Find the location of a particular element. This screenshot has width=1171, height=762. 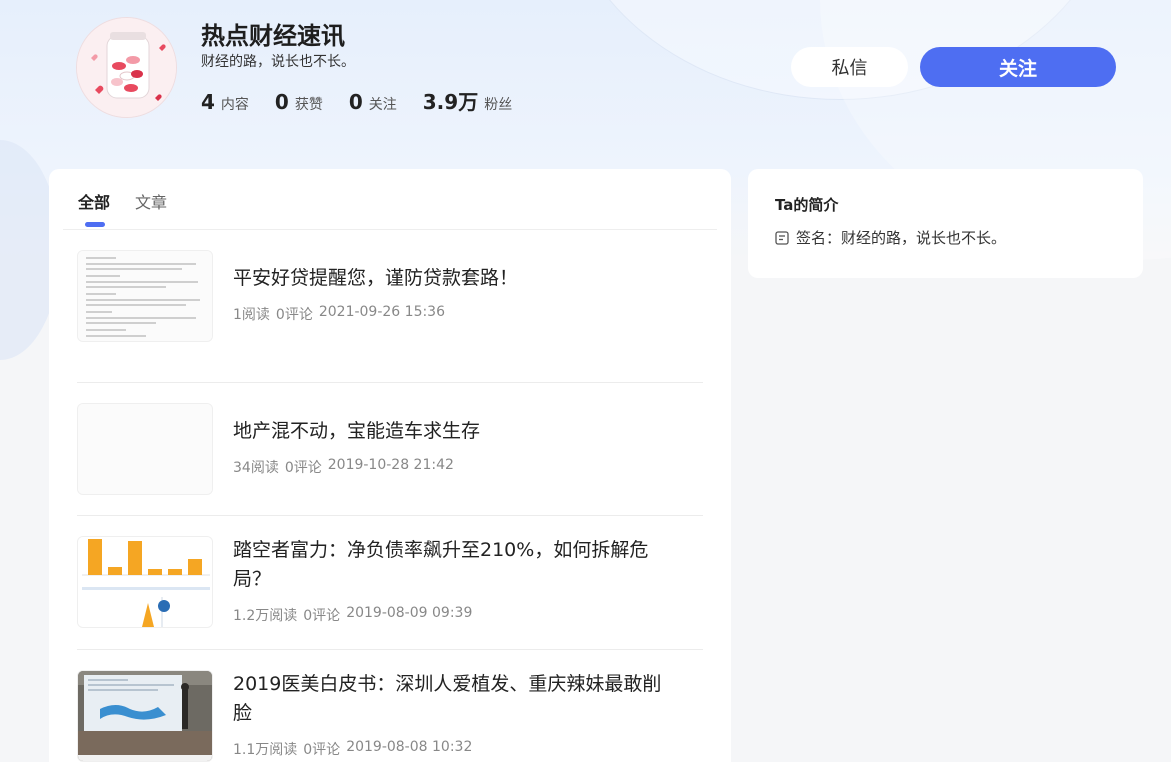

article-meta: 1.1万阅读 0评论 2019-08-08 10:32 is located at coordinates (355, 749).